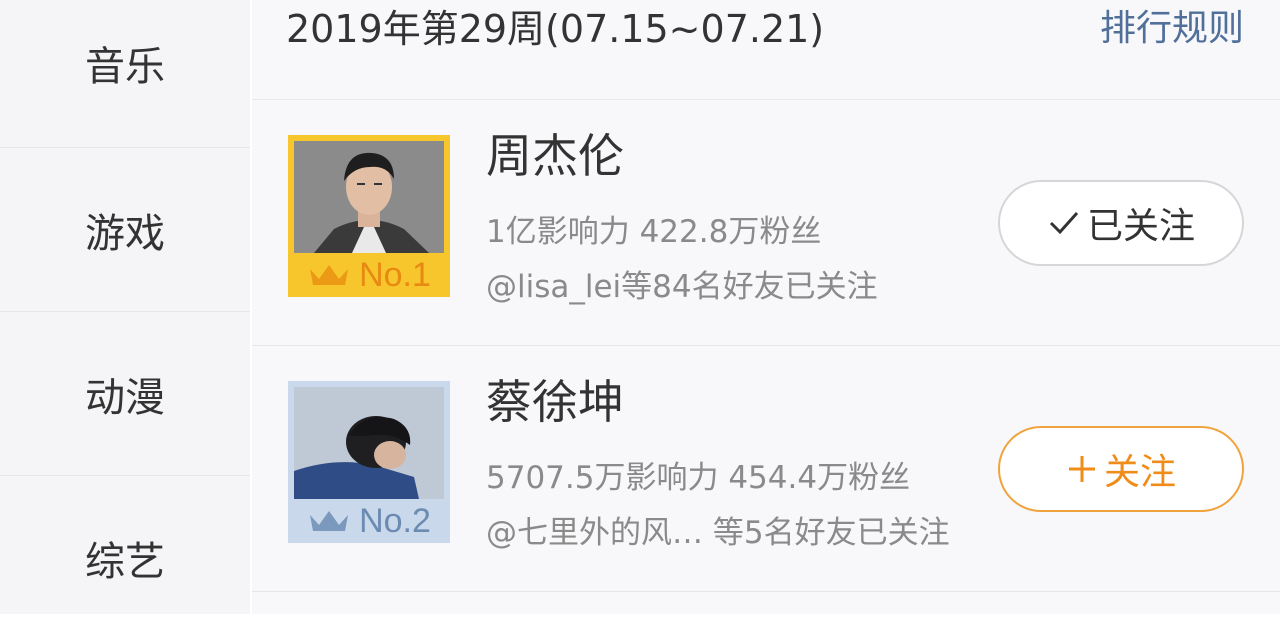 The image size is (1280, 640). I want to click on sidebar-item-label: 动漫, so click(125, 397).